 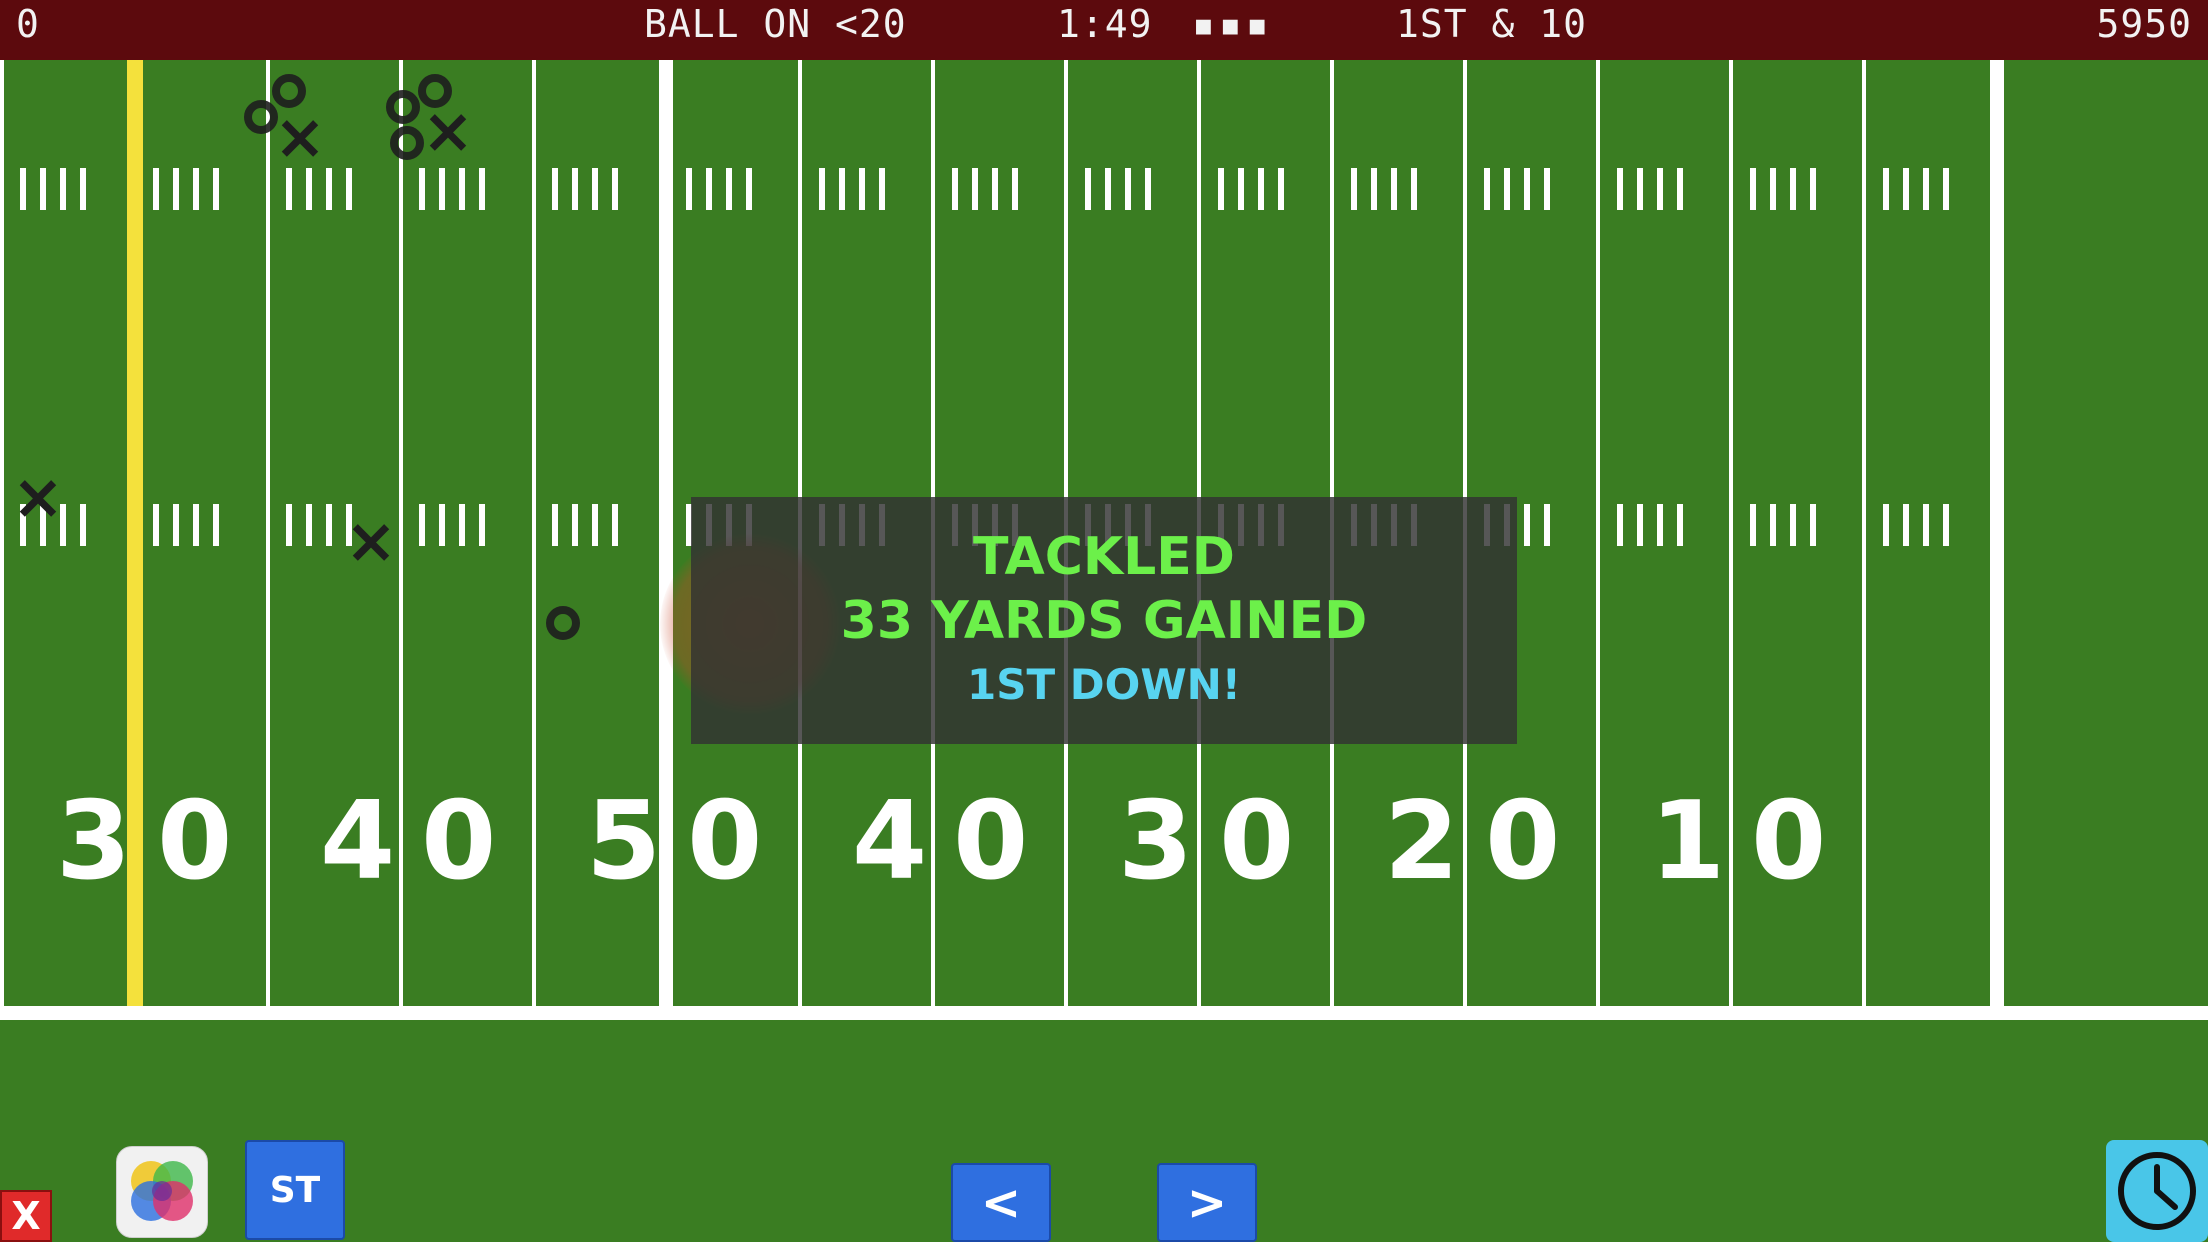 What do you see at coordinates (674, 841) in the screenshot?
I see `yard-number-50: 50` at bounding box center [674, 841].